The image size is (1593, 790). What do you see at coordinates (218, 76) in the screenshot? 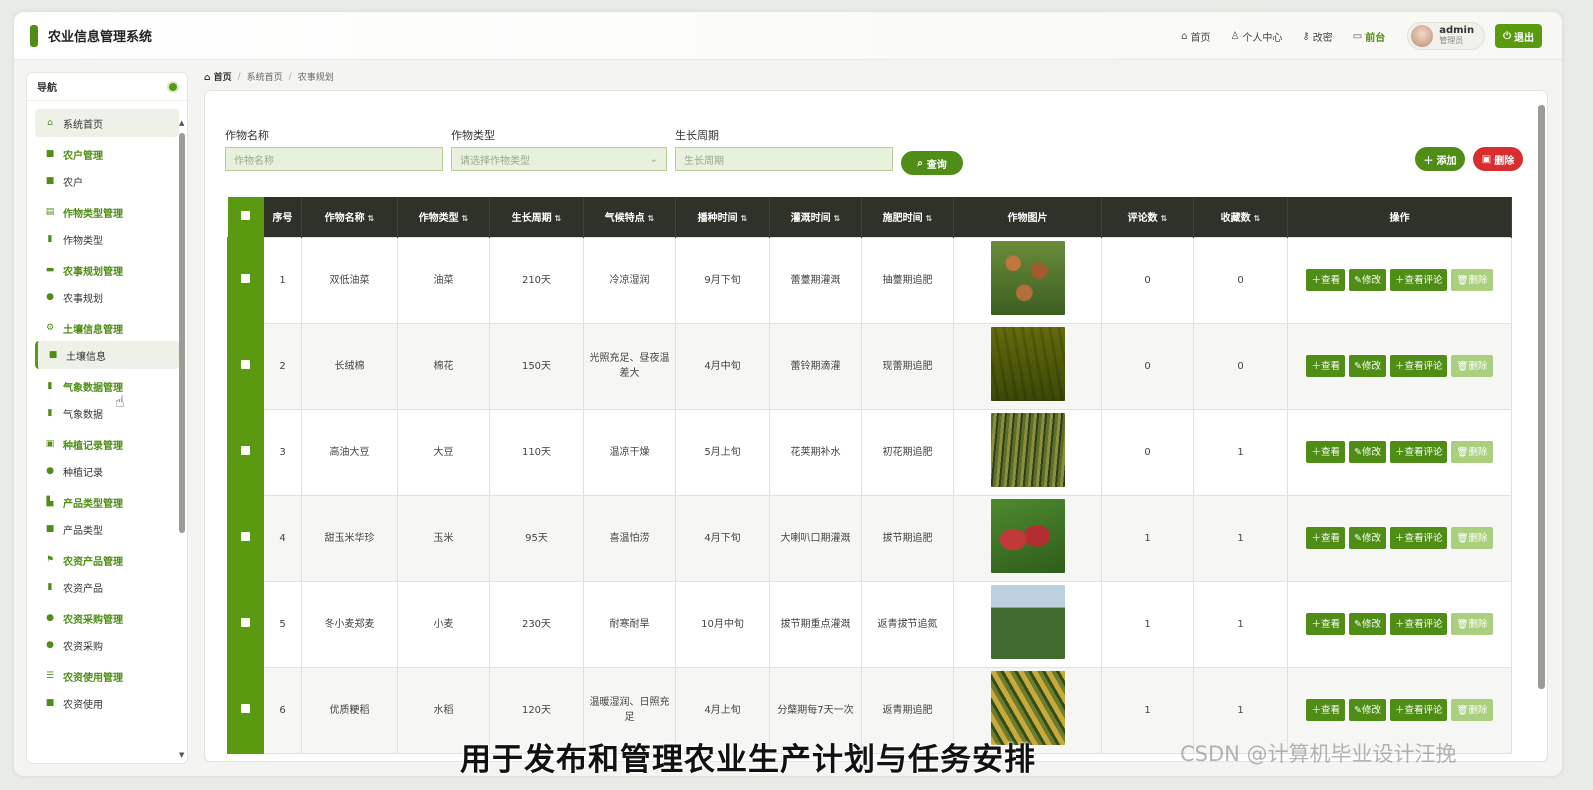
I see `breadcrumb-home: ⌂ 首页` at bounding box center [218, 76].